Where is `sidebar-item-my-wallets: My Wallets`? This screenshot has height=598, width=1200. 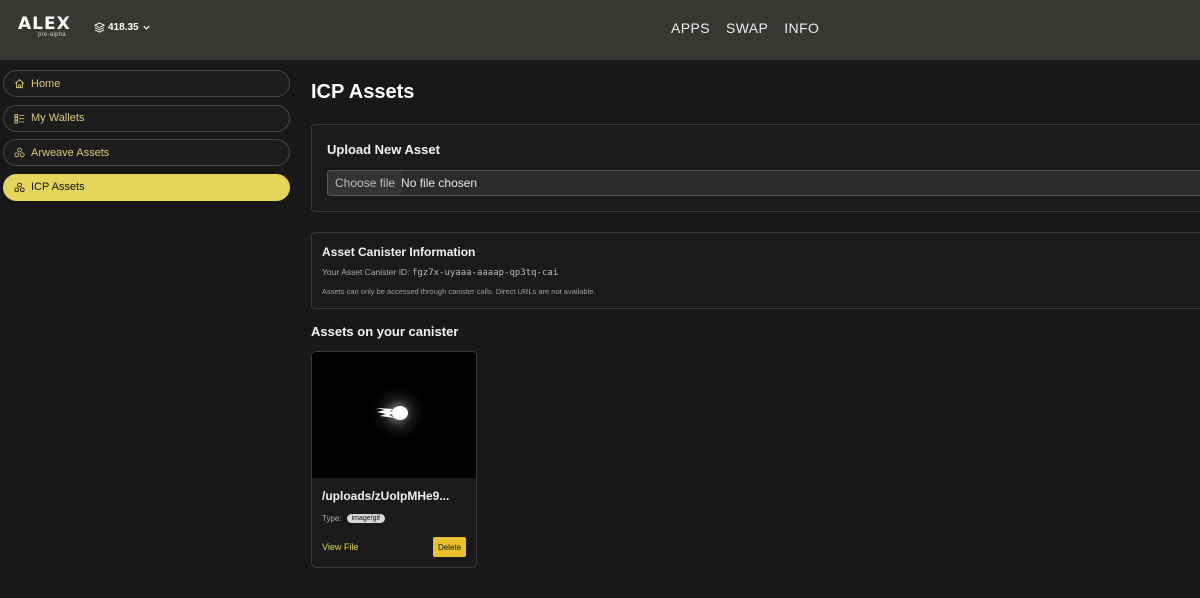
sidebar-item-my-wallets: My Wallets is located at coordinates (146, 118).